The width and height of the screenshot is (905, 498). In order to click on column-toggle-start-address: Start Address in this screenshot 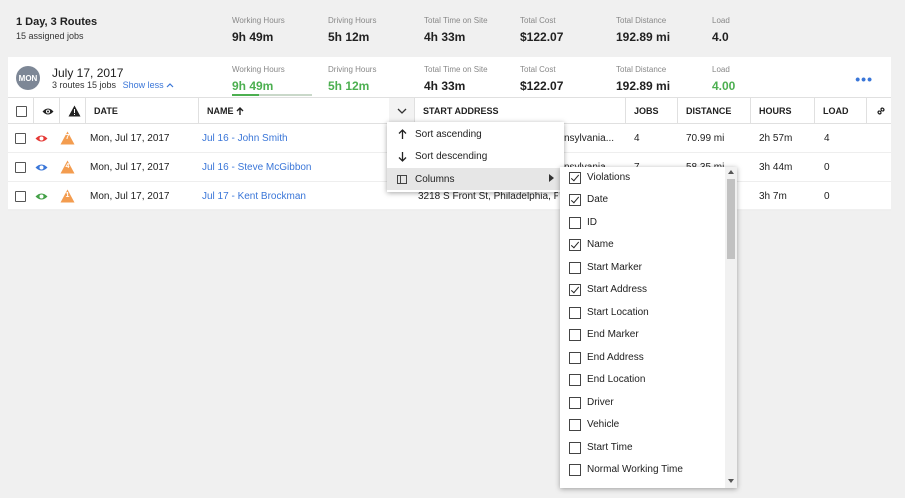, I will do `click(642, 290)`.